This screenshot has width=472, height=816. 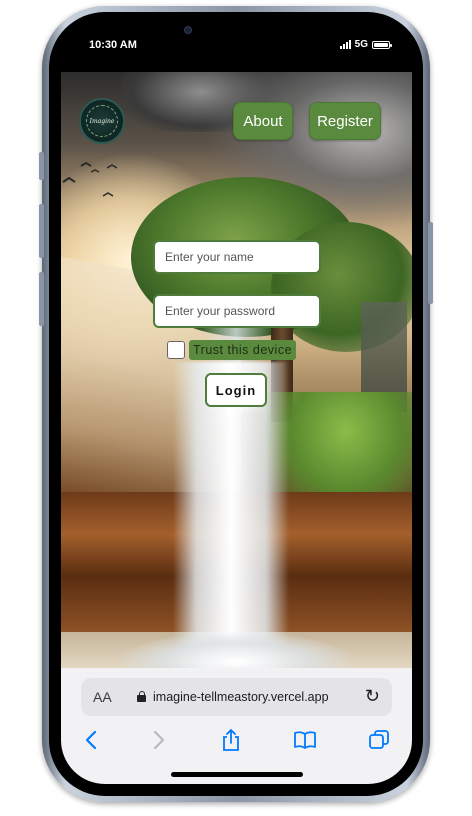 What do you see at coordinates (231, 515) in the screenshot?
I see `background-waterfall` at bounding box center [231, 515].